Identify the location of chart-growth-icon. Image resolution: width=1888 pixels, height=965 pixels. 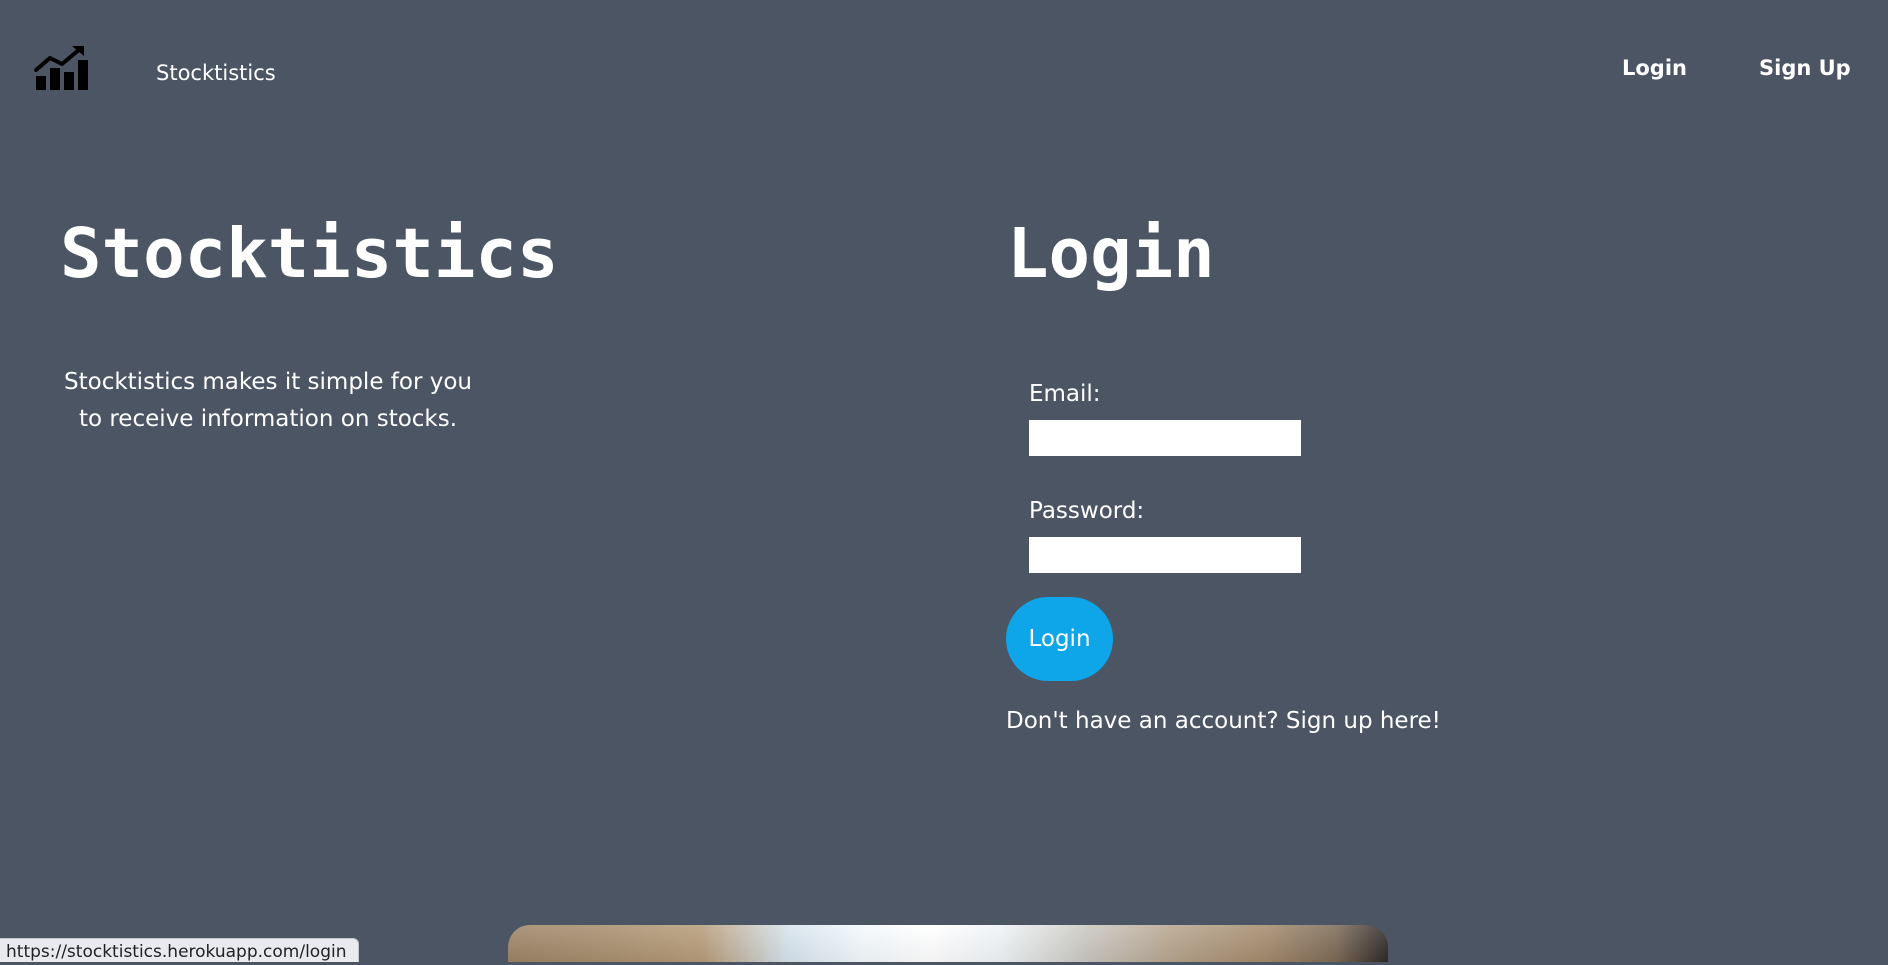
(61, 69).